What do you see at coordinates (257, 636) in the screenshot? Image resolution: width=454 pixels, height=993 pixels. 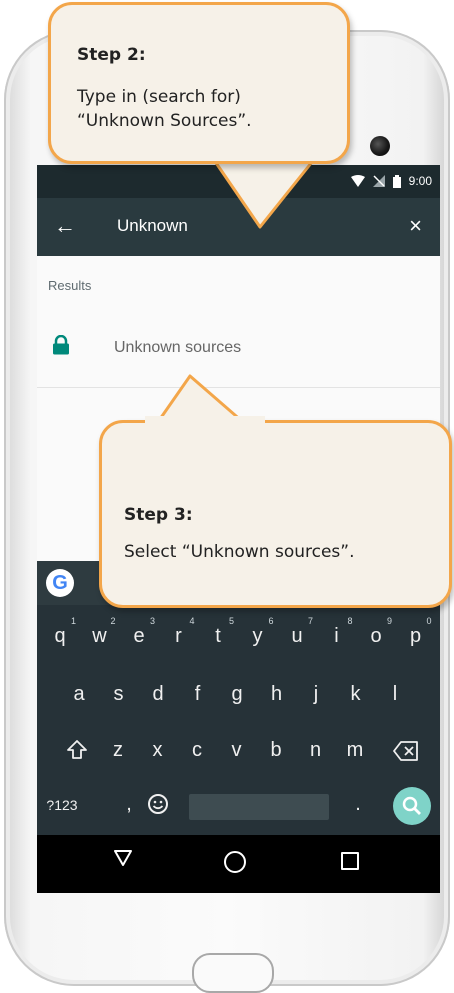 I see `key-label: y` at bounding box center [257, 636].